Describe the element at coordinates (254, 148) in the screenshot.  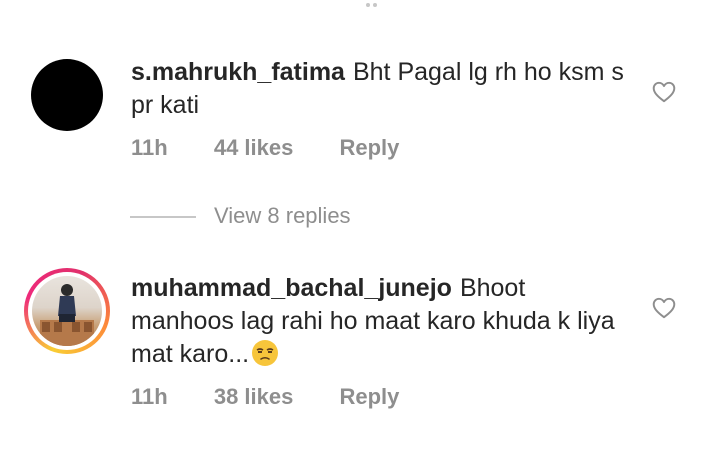
I see `comment-likes: 44 likes` at that location.